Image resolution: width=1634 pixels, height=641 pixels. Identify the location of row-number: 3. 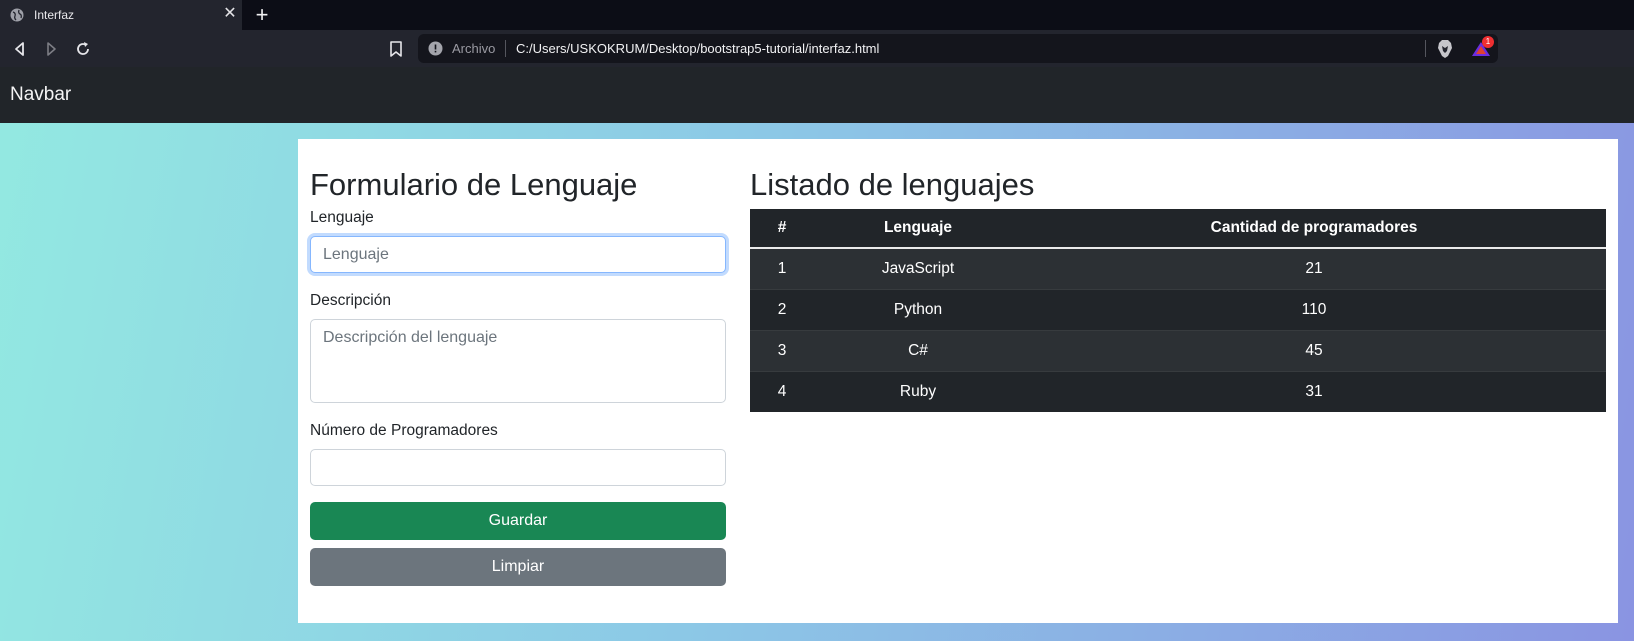
(782, 350).